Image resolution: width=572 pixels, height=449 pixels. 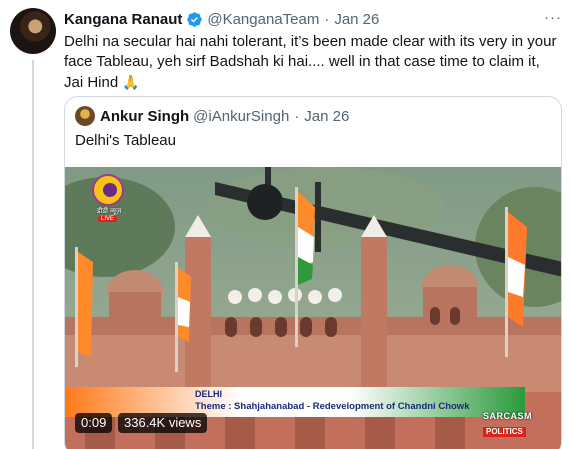 What do you see at coordinates (263, 19) in the screenshot?
I see `author-handle: @KanganaTeam` at bounding box center [263, 19].